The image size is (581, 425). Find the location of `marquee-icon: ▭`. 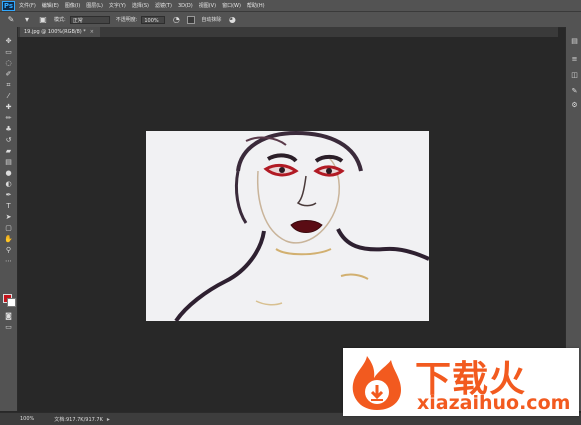

marquee-icon: ▭ is located at coordinates (8, 52).